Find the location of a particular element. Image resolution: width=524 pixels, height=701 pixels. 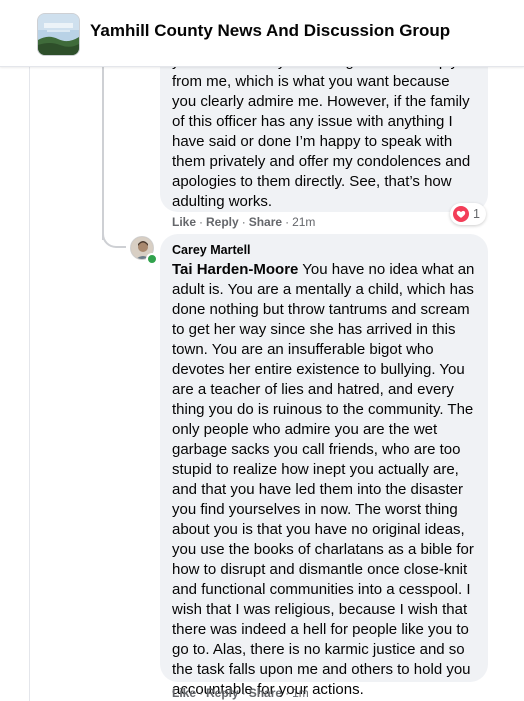

reply-thread-connector is located at coordinates (114, 236).